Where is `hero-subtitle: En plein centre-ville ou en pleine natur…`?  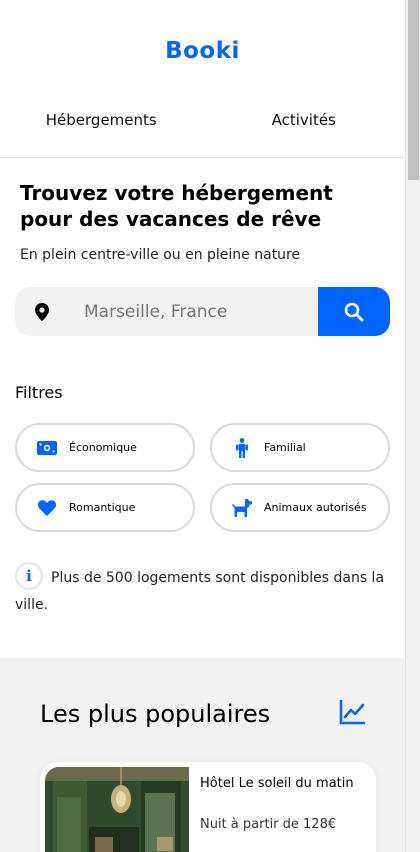
hero-subtitle: En plein centre-ville ou en pleine natur… is located at coordinates (160, 255).